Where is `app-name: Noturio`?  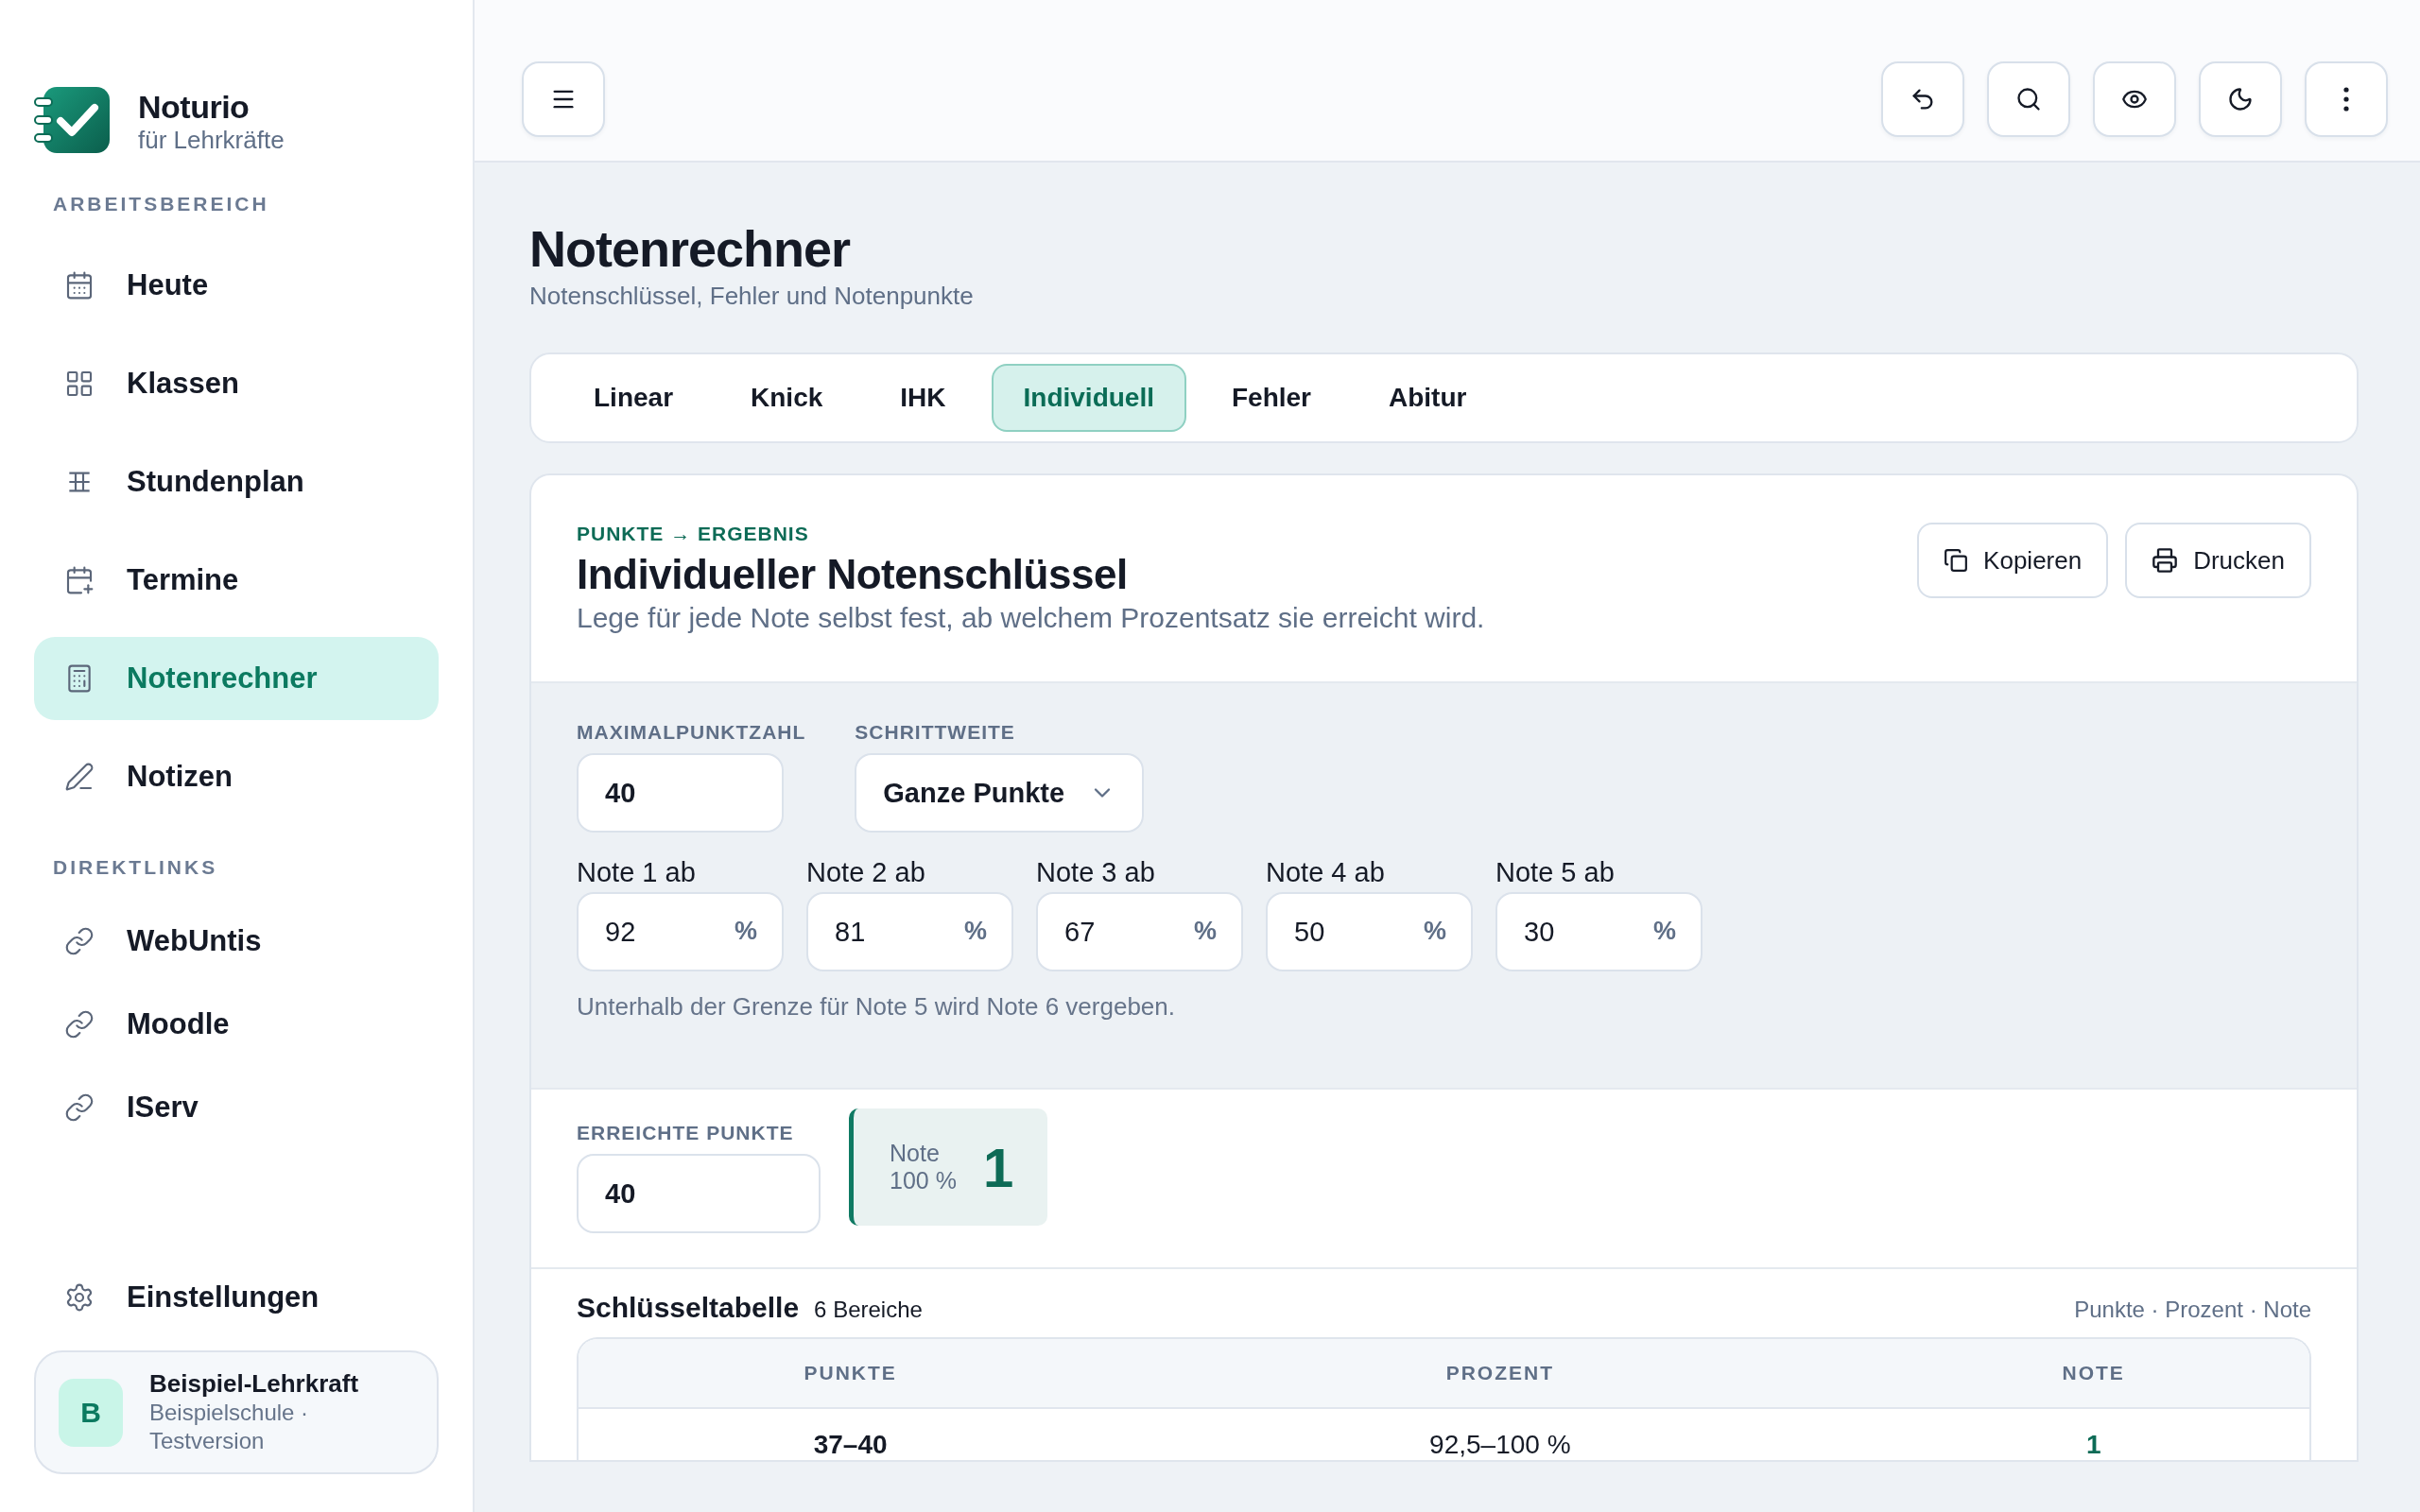 app-name: Noturio is located at coordinates (194, 107).